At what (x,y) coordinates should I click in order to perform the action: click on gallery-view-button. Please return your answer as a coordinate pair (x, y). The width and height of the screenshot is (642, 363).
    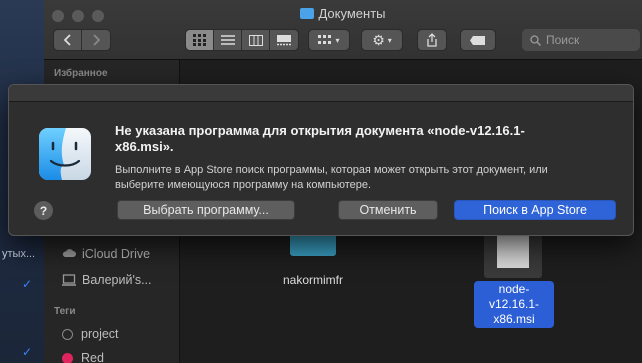
    Looking at the image, I should click on (284, 40).